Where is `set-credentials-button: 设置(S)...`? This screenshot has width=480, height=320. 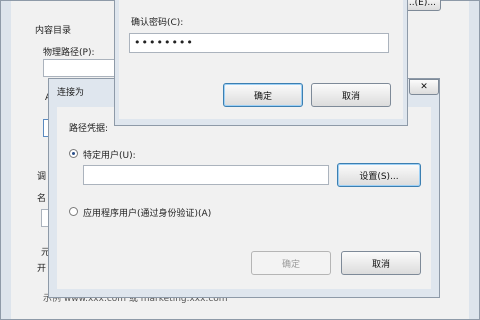
set-credentials-button: 设置(S)... is located at coordinates (379, 175).